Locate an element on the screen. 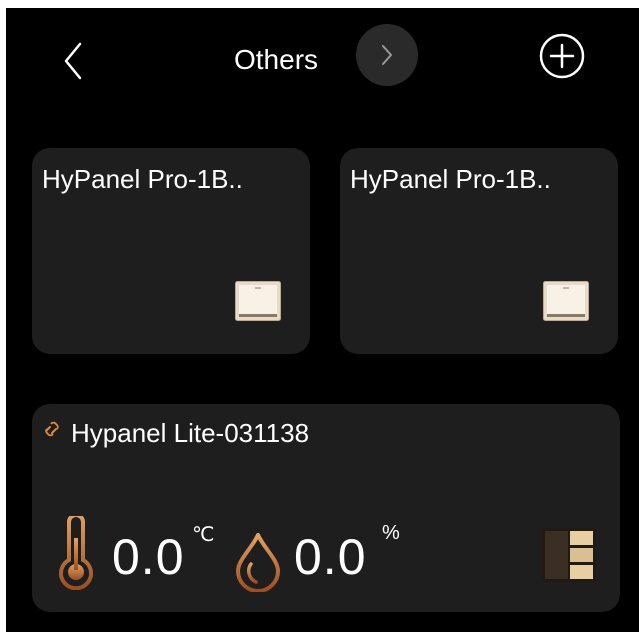  humidity-drop-icon is located at coordinates (258, 562).